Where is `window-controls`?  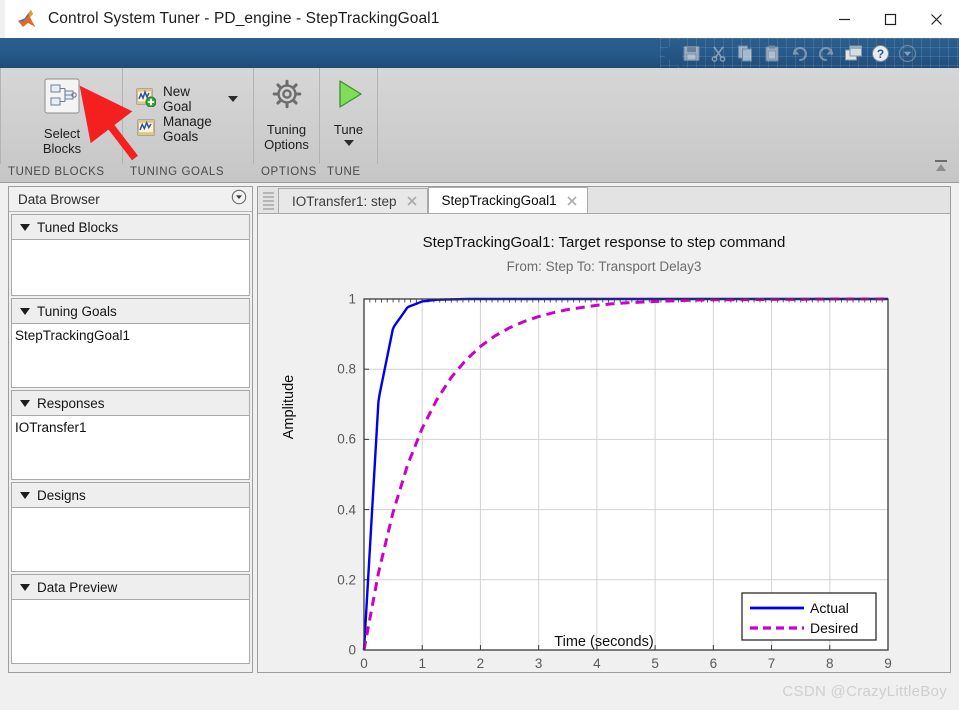
window-controls is located at coordinates (890, 19).